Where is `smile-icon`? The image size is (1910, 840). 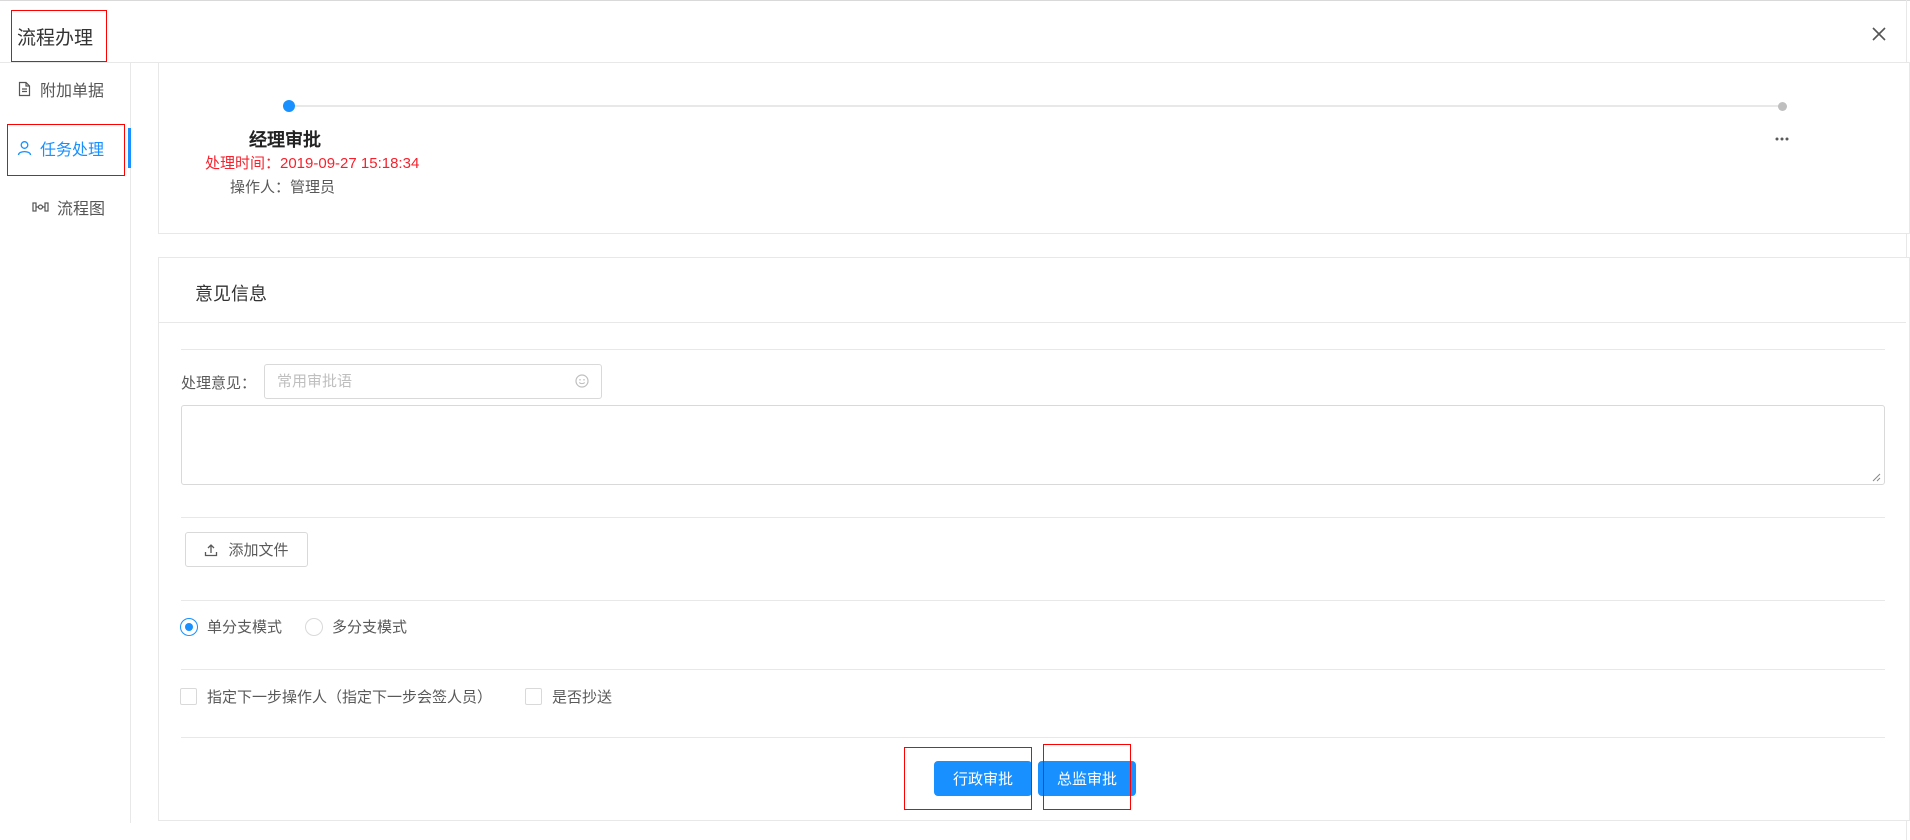
smile-icon is located at coordinates (582, 381).